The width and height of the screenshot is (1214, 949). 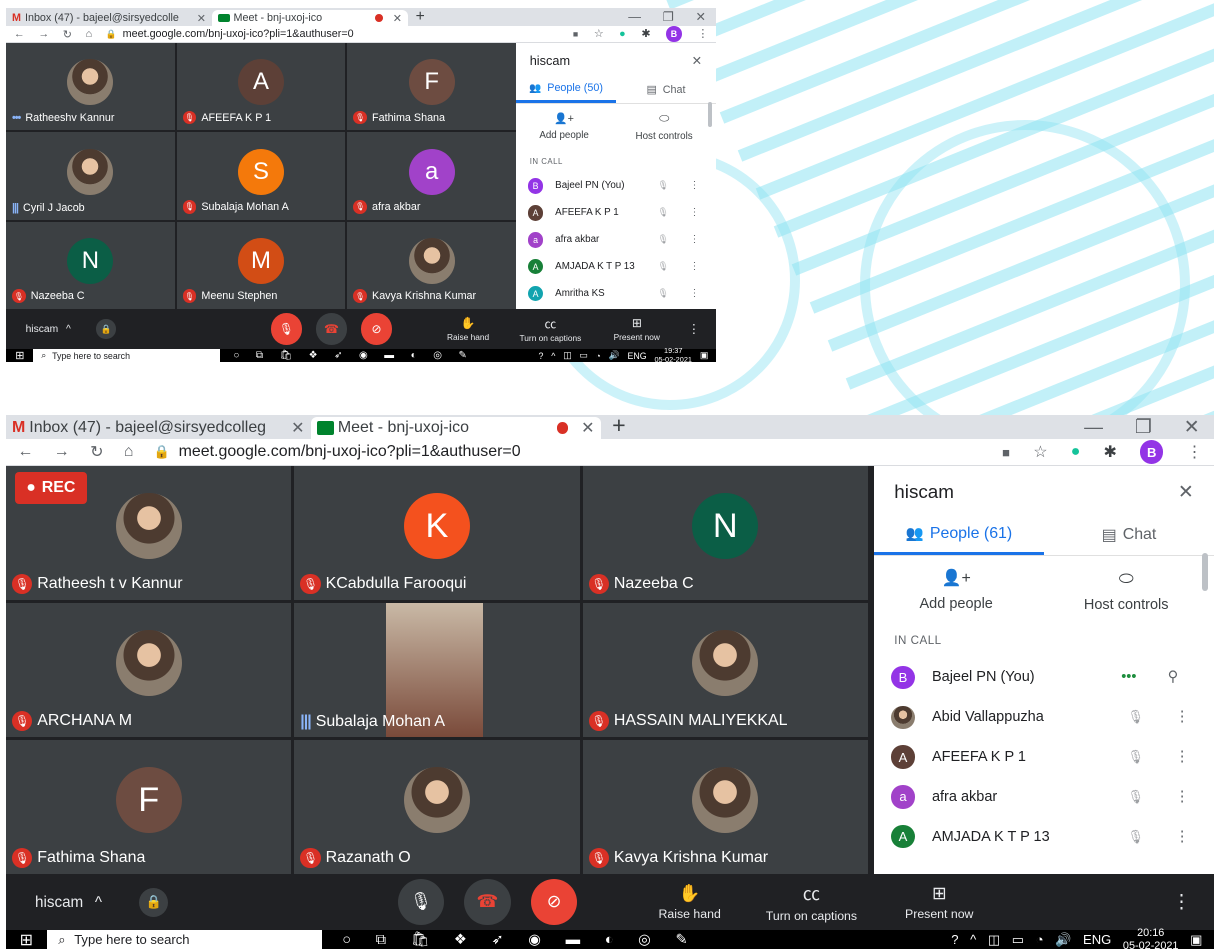 What do you see at coordinates (437, 670) in the screenshot?
I see `participant-tile: ||| Subalaja Mohan A` at bounding box center [437, 670].